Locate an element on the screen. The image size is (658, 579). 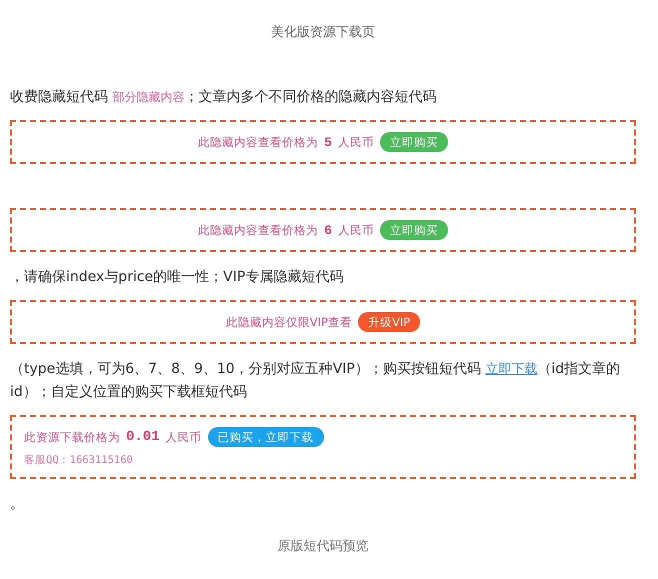
paragraph: （type选填，可为6、7、8、9、10，分别对应五种VIP）；购买按钮短代码 立即下载（id指文章的id）；自定义位置的购买下载框短代码 is located at coordinates (316, 381).